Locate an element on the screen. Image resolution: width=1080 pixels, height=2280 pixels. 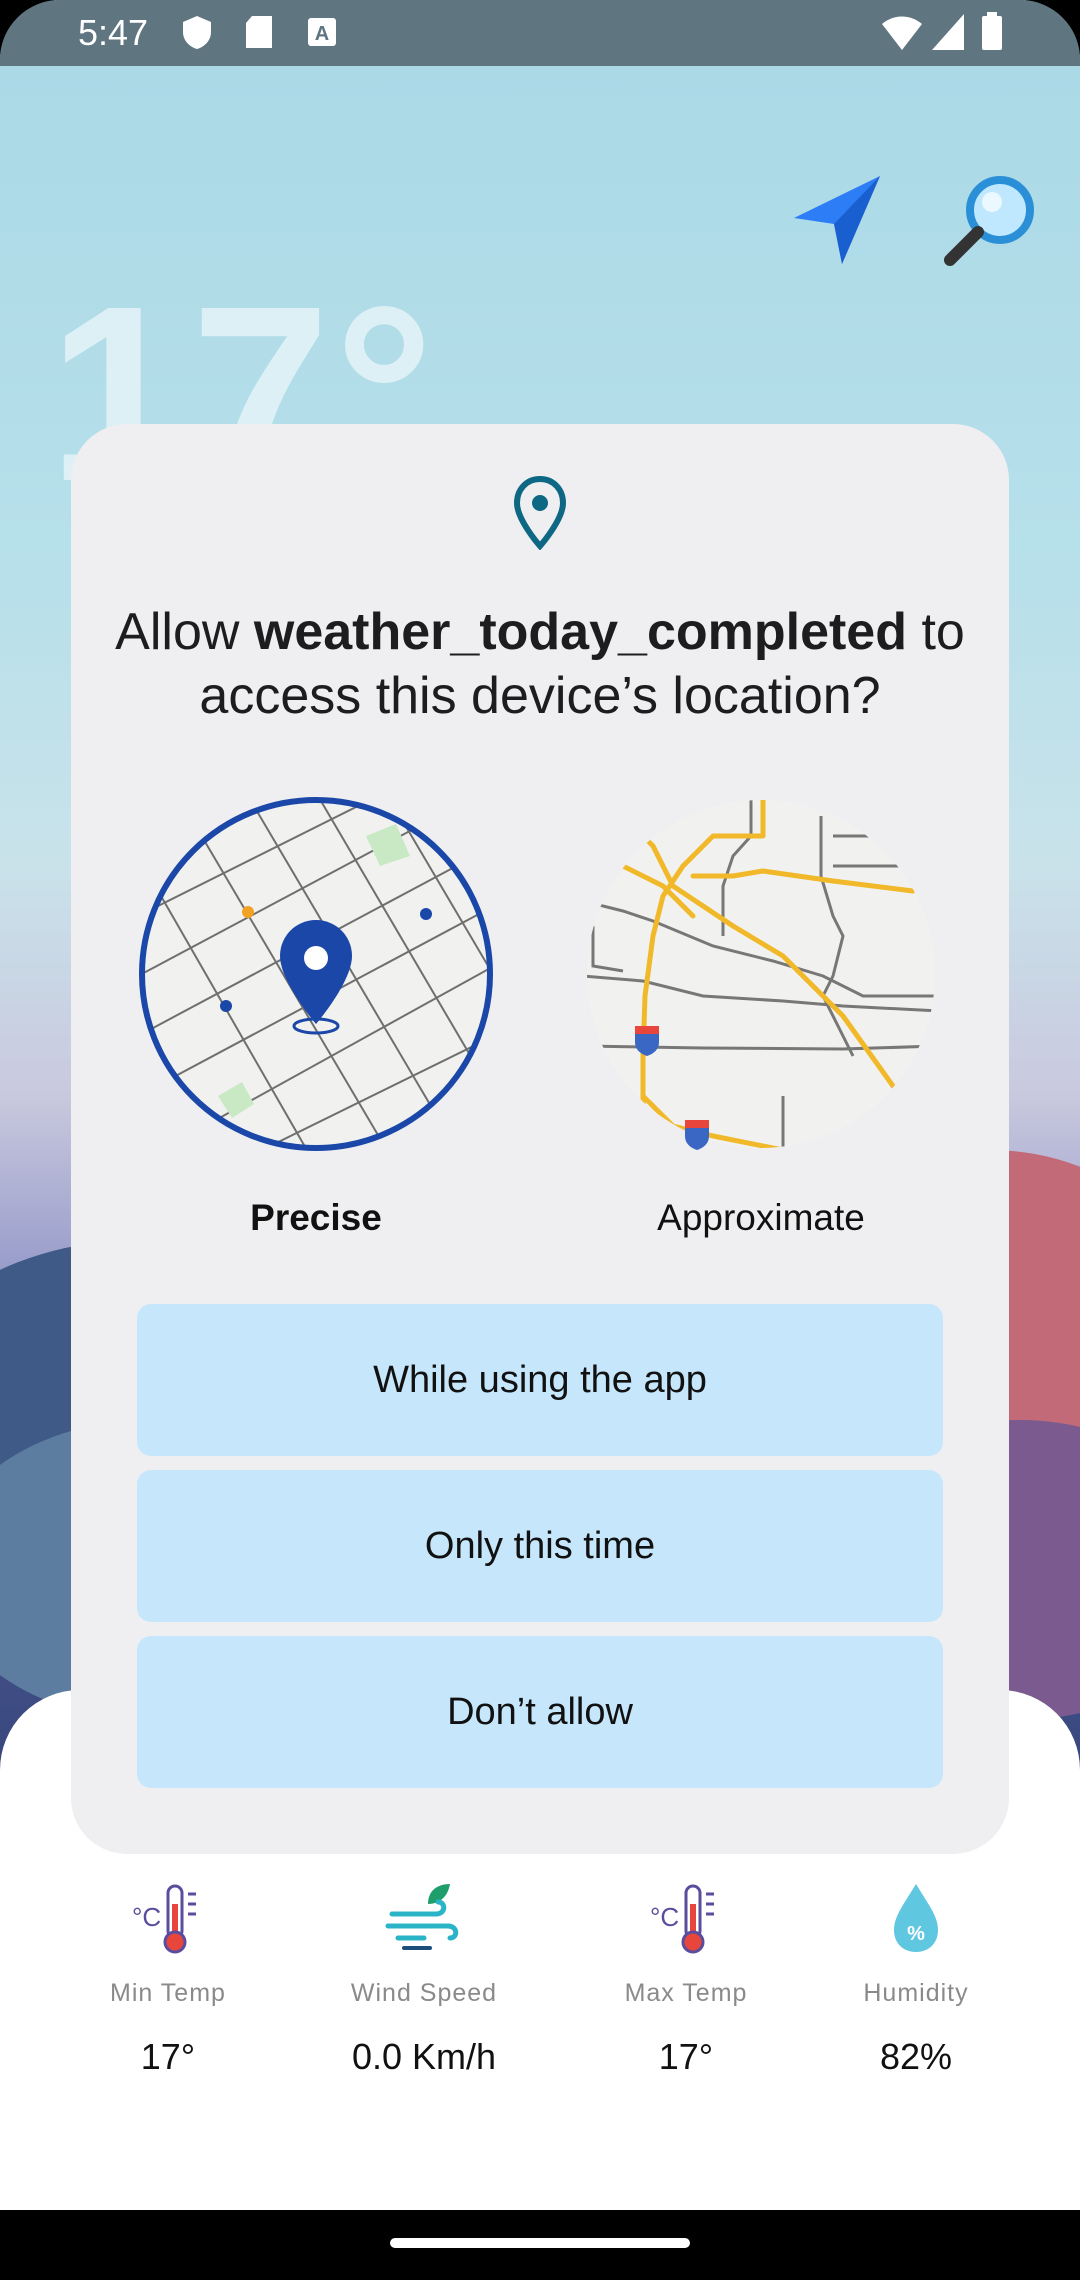
approximate-option: Approximate is located at coordinates (761, 1017).